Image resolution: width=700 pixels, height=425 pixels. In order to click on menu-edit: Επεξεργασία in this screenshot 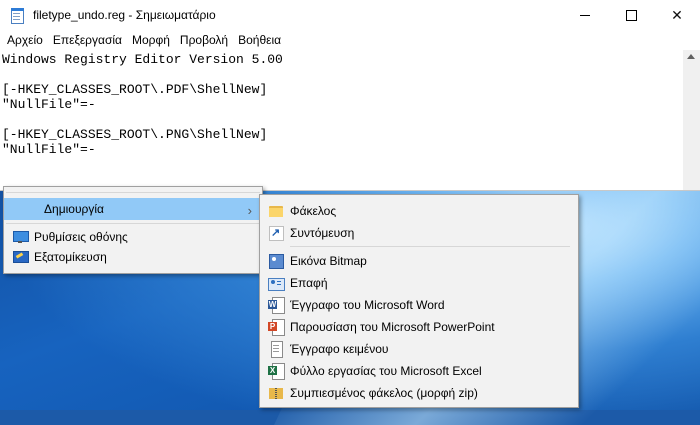, I will do `click(87, 40)`.